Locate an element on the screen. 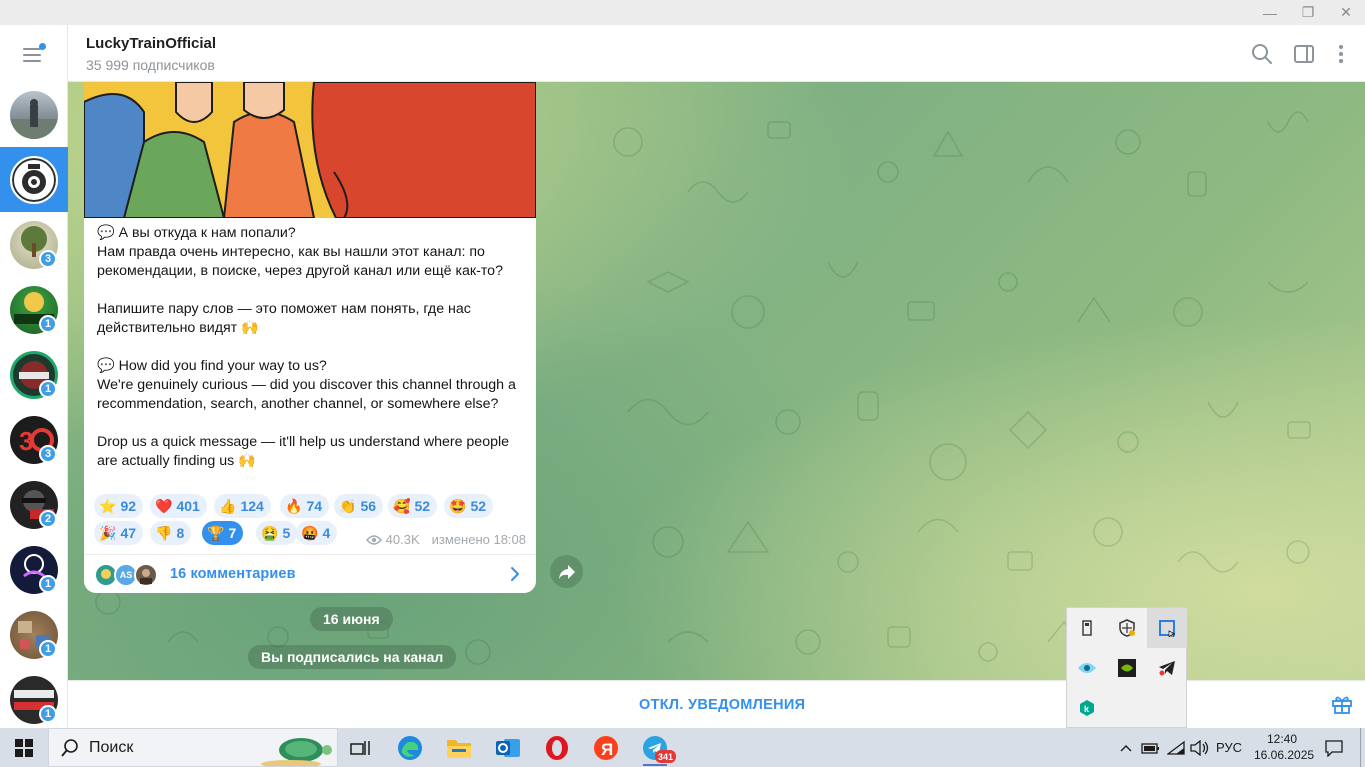 This screenshot has width=1365, height=767. task-view-button is located at coordinates (360, 747).